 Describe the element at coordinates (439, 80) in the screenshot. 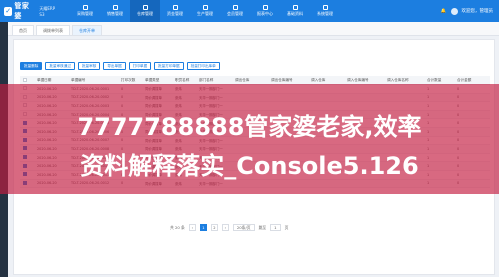

I see `column-header: 合计数量` at that location.